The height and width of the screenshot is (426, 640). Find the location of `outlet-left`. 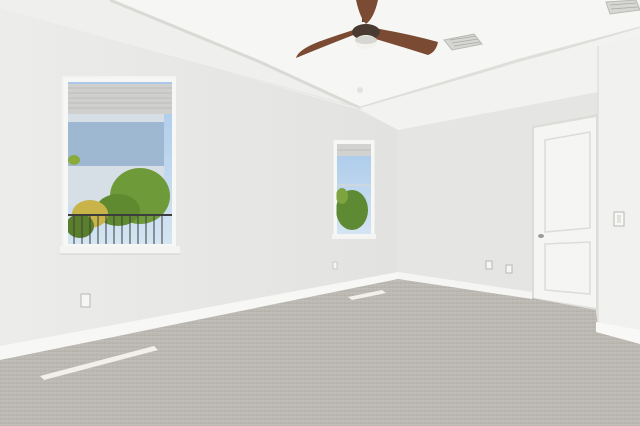

outlet-left is located at coordinates (85, 300).